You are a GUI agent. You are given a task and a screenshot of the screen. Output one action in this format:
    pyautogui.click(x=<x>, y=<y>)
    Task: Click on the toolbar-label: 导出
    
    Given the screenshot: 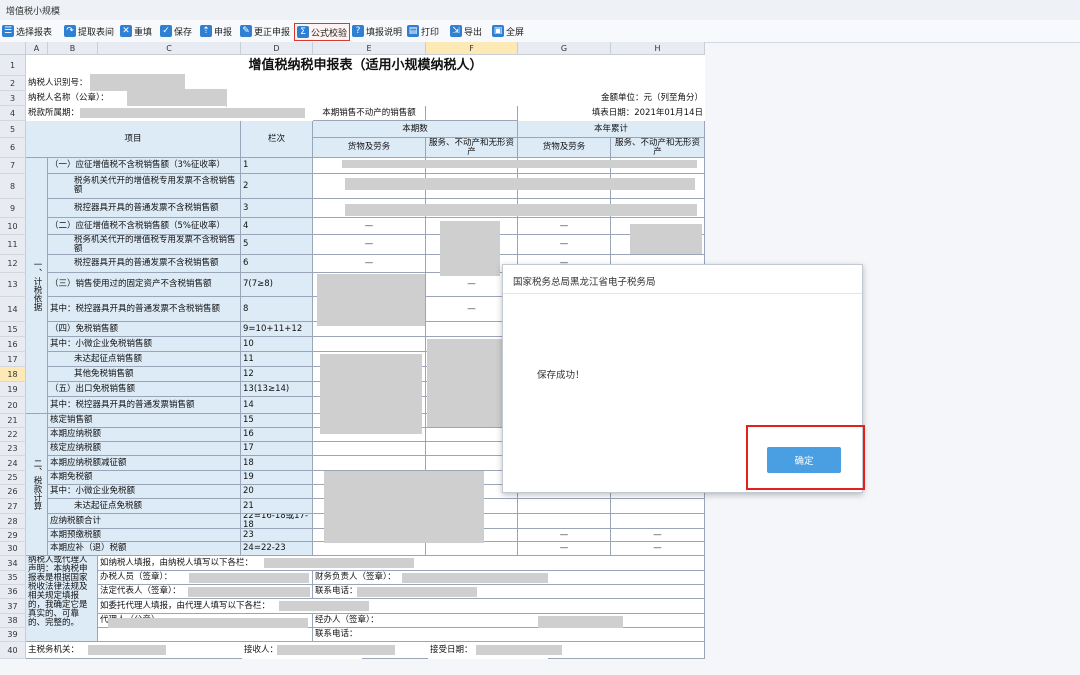 What is the action you would take?
    pyautogui.click(x=473, y=32)
    